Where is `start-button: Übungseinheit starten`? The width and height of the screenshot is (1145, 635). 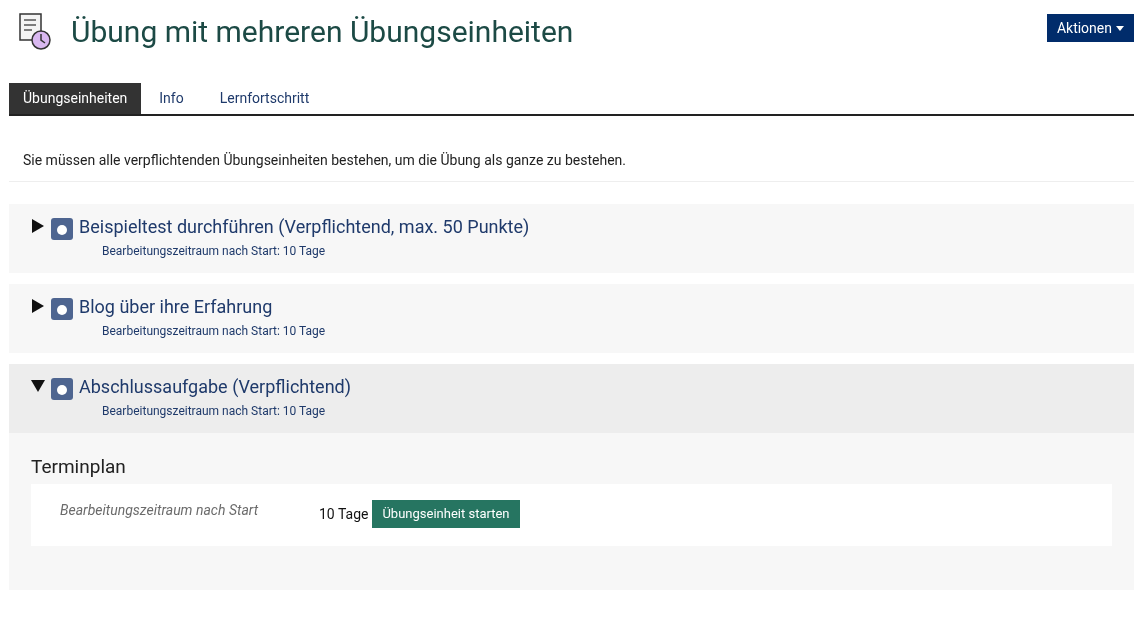 start-button: Übungseinheit starten is located at coordinates (446, 514).